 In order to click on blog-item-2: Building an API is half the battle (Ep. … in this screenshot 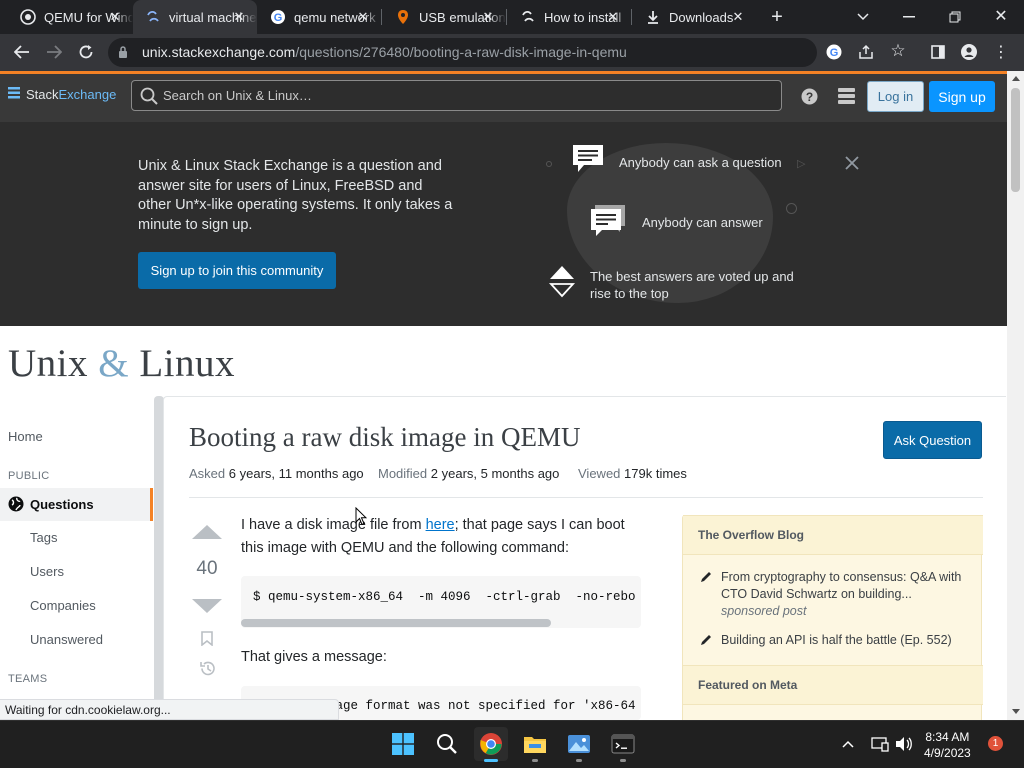, I will do `click(846, 640)`.